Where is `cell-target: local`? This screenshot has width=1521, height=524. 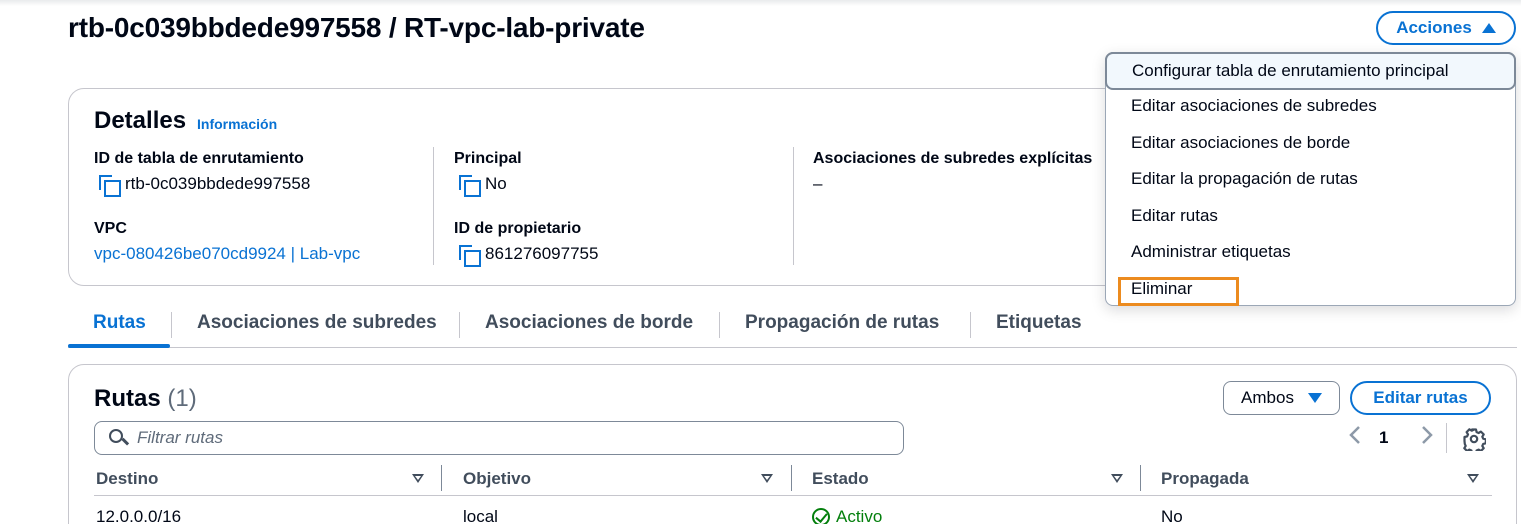 cell-target: local is located at coordinates (480, 515).